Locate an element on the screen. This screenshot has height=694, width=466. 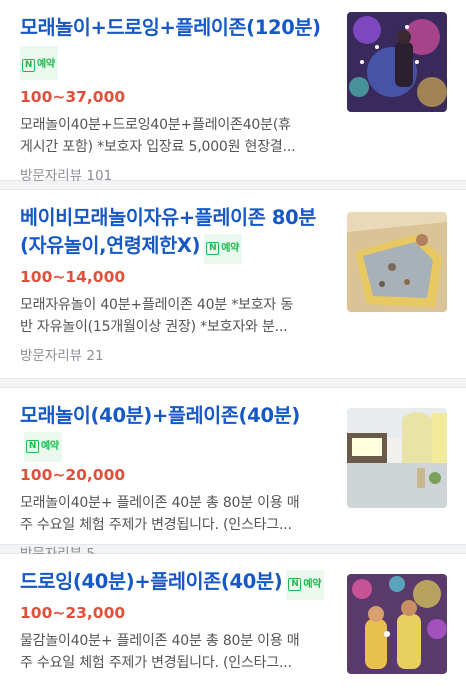
desc-line: 물감놀이40분+ 플레이존 40분 총 80분 이용 매 is located at coordinates (160, 640).